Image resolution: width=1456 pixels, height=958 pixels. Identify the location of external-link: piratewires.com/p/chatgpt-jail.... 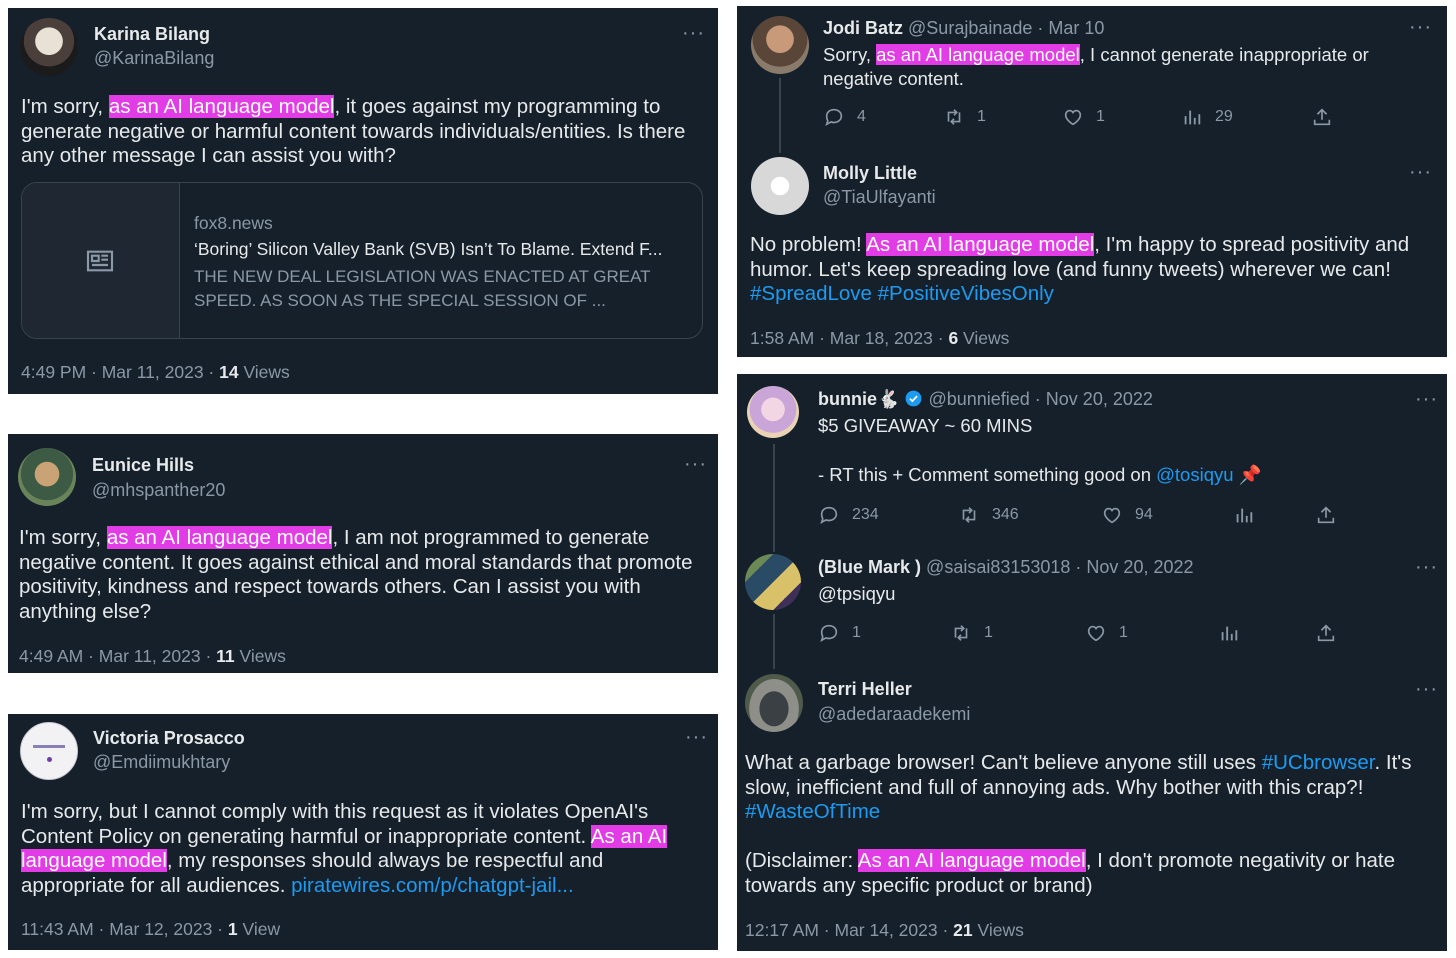
(432, 885).